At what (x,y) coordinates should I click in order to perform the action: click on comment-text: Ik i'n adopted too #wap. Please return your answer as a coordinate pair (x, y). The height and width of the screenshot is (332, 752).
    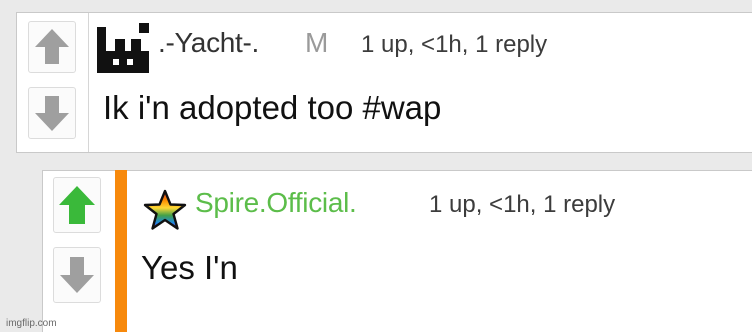
    Looking at the image, I should click on (272, 107).